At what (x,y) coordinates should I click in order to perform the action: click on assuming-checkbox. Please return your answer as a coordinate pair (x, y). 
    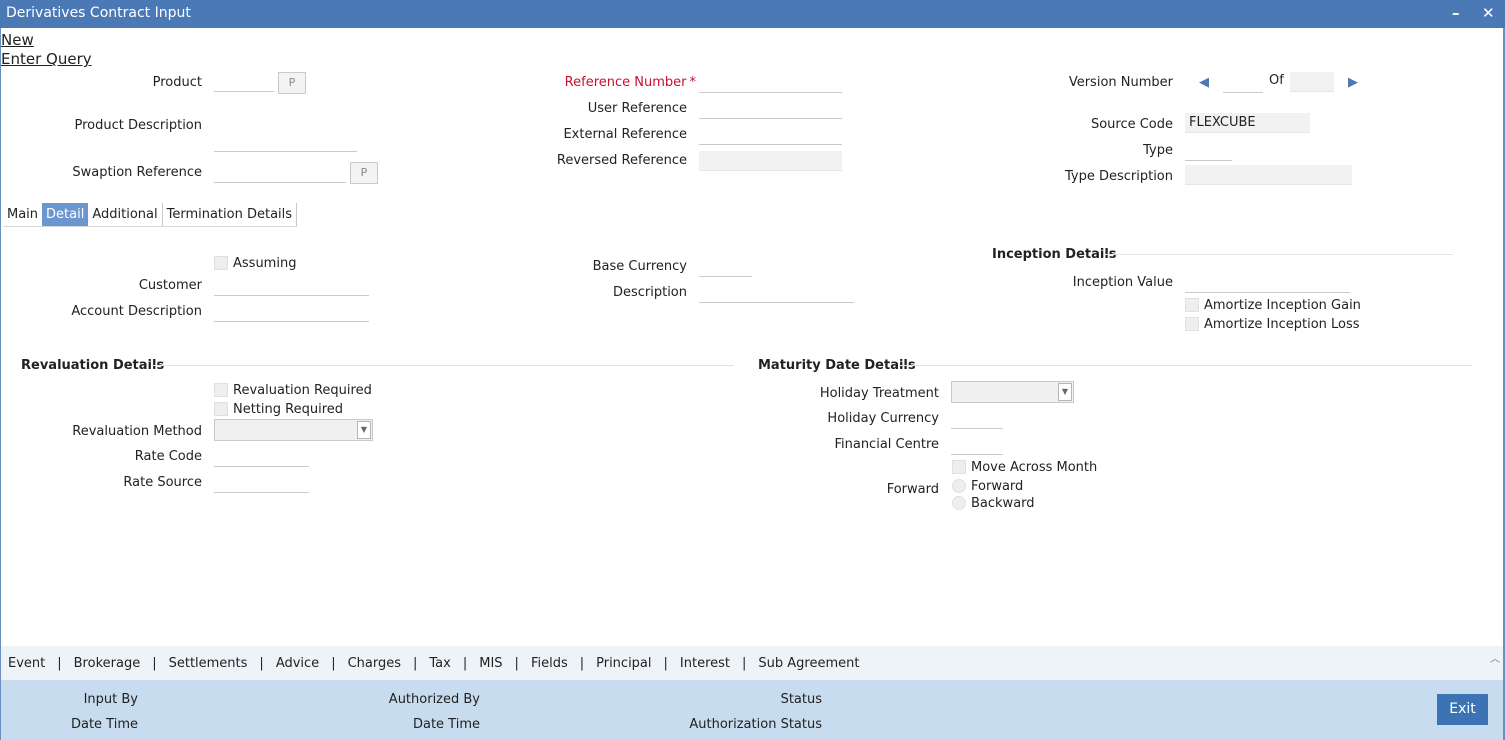
    Looking at the image, I should click on (221, 263).